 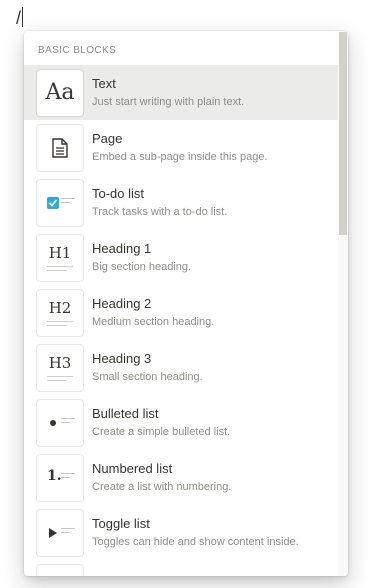 I want to click on menu-scrollbar, so click(x=343, y=303).